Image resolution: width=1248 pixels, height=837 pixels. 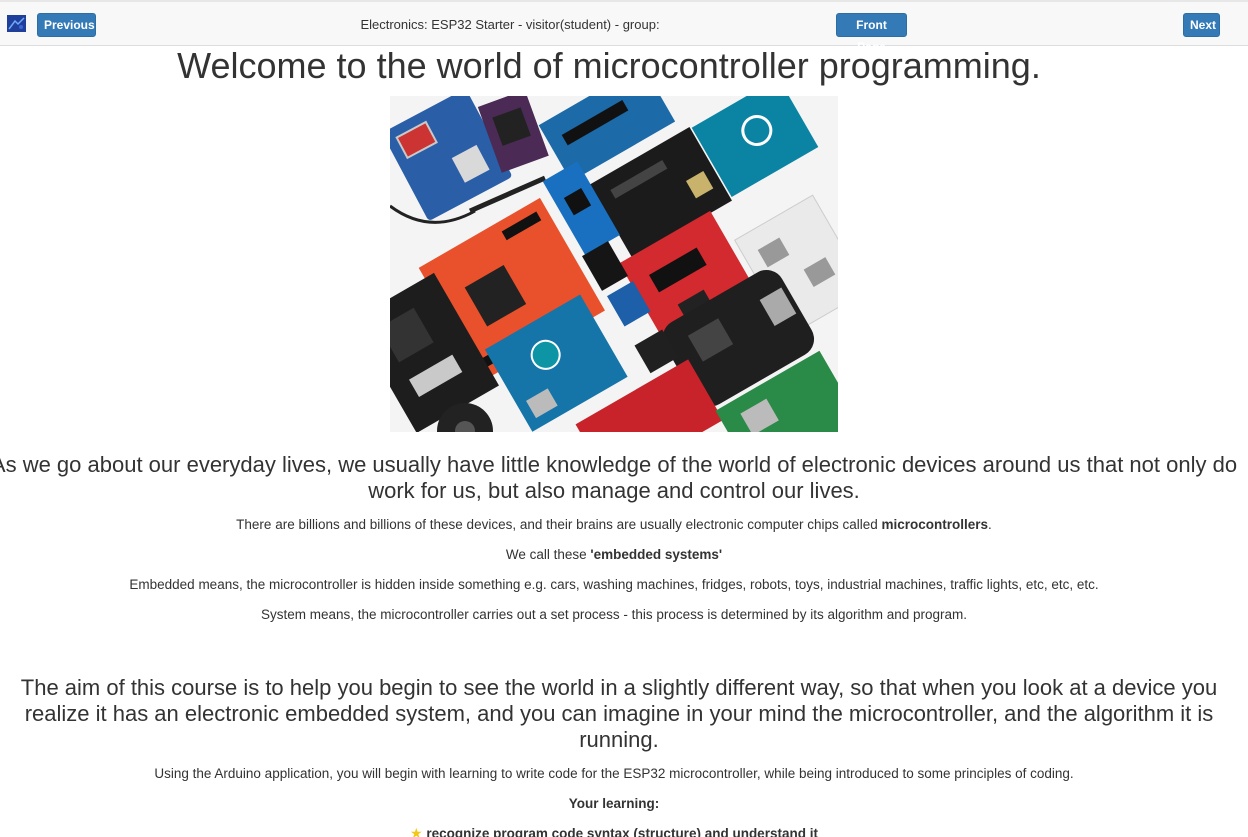 What do you see at coordinates (16, 23) in the screenshot?
I see `site-logo-icon` at bounding box center [16, 23].